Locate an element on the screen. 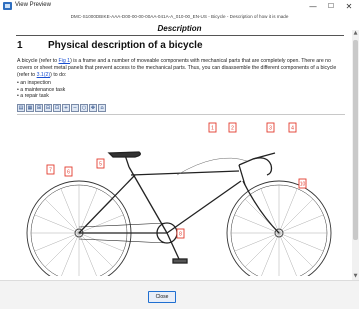 The height and width of the screenshot is (309, 359). paragraph-text: A bicycle (refer to is located at coordinates (38, 61).